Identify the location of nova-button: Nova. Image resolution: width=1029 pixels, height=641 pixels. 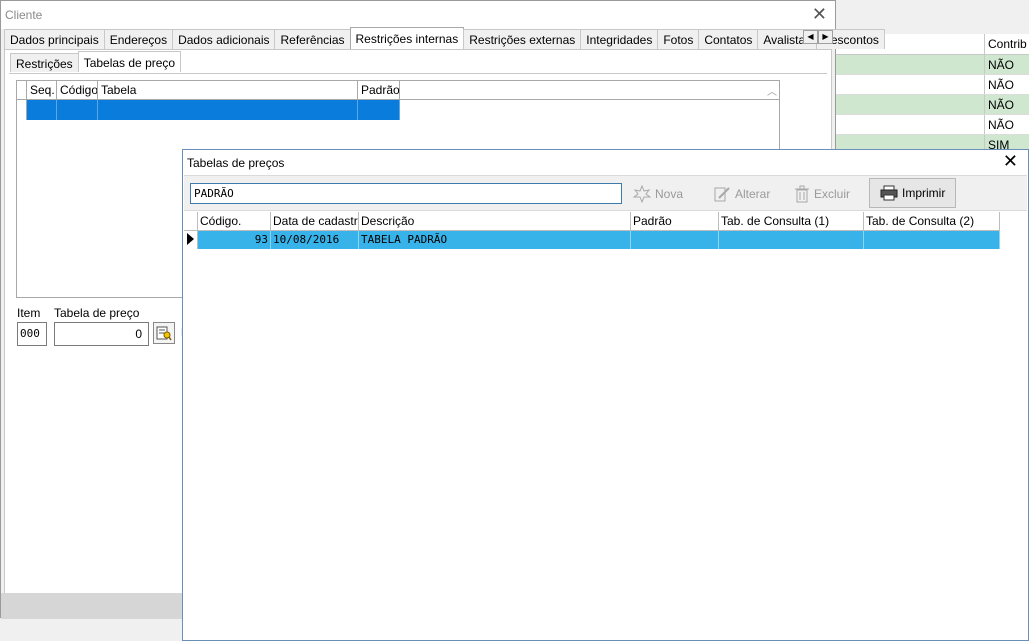
(658, 194).